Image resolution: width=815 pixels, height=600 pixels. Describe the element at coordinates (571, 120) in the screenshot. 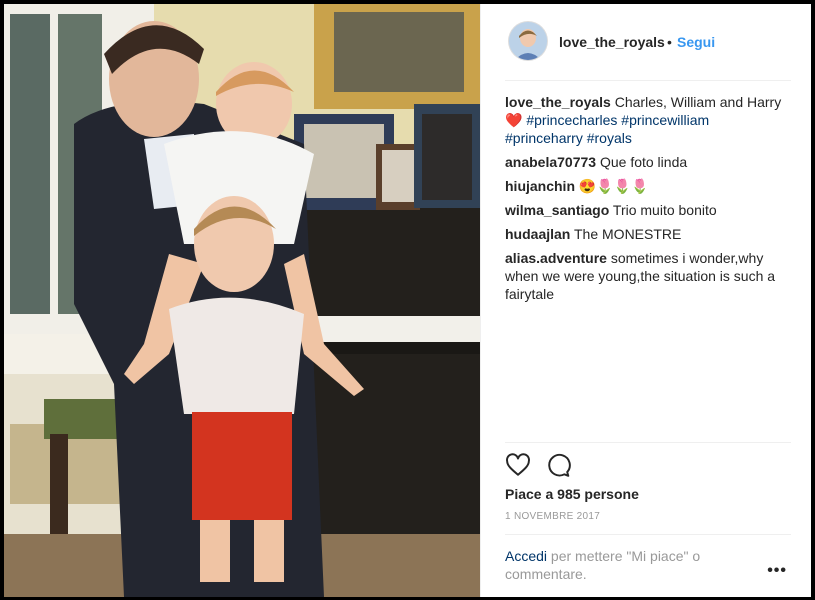

I see `hashtag-link: #princecharles` at that location.